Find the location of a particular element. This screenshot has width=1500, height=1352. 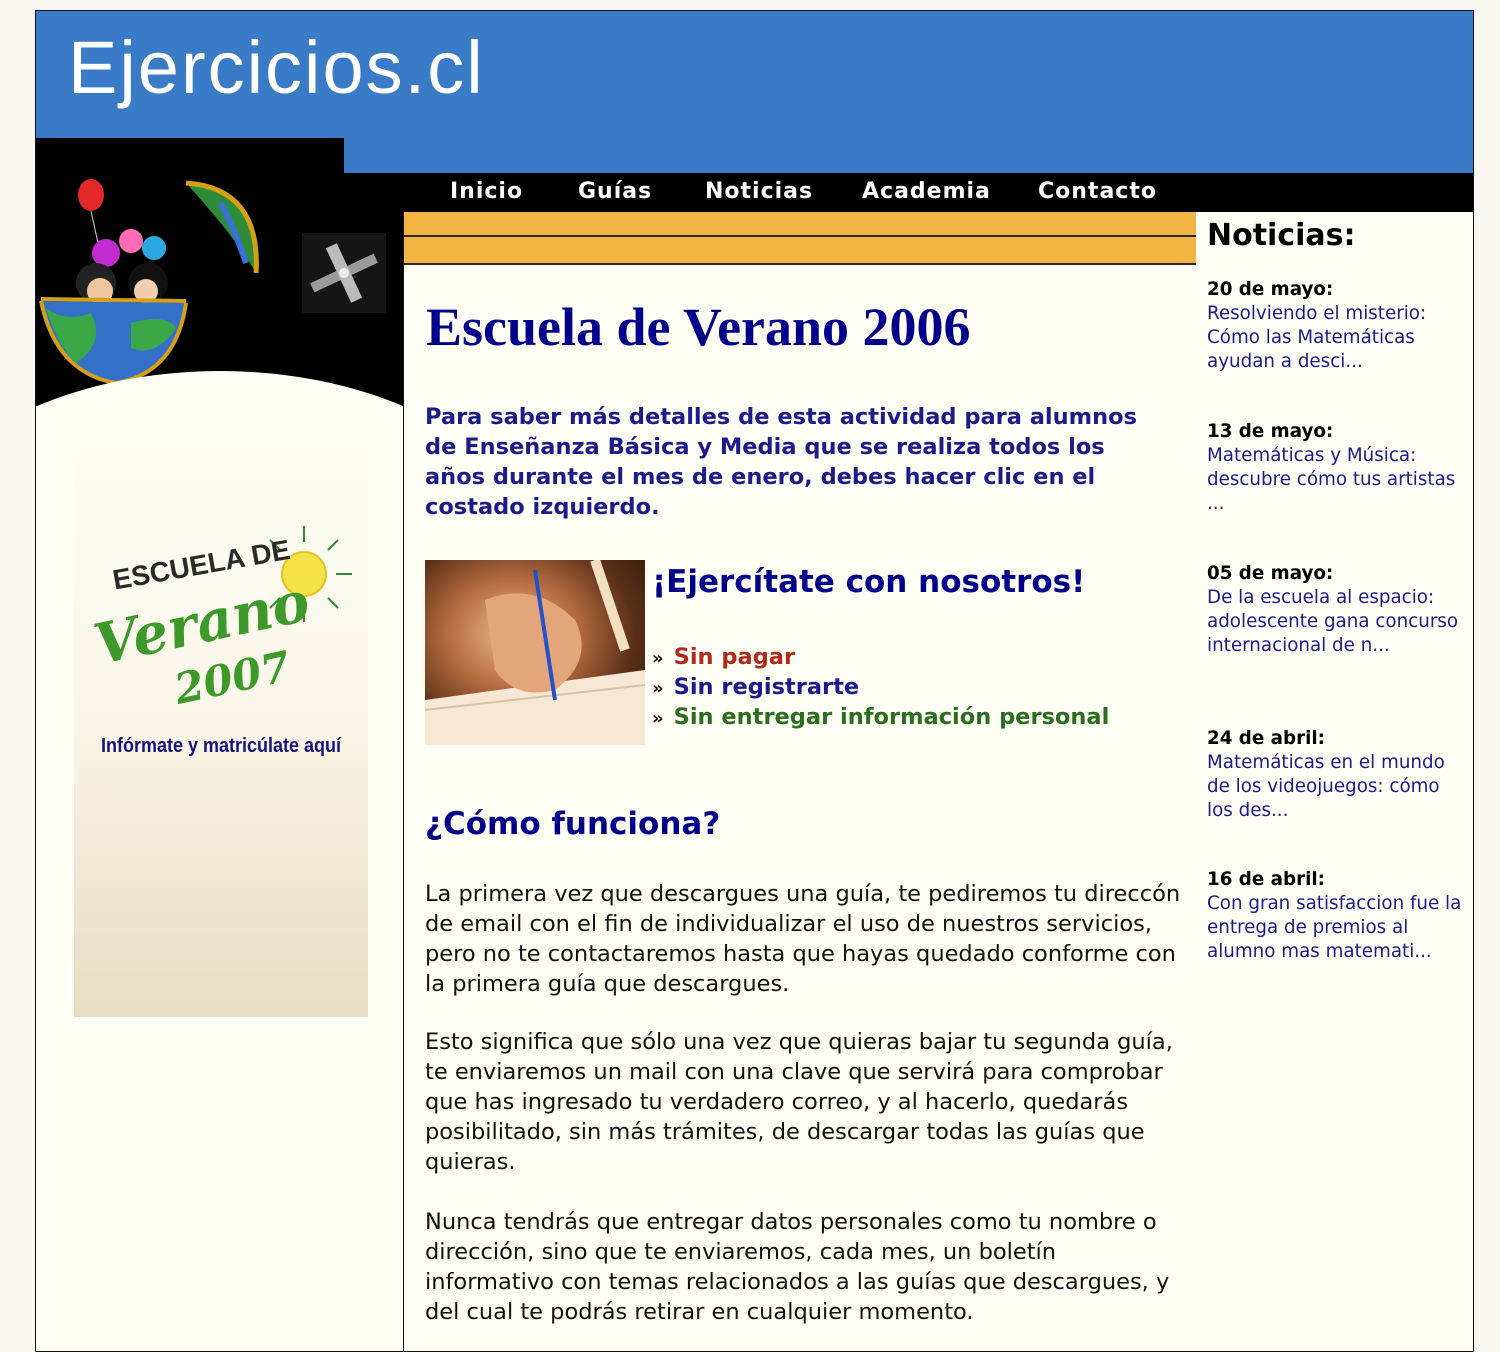

site-title: Ejercicios.cl is located at coordinates (276, 67).